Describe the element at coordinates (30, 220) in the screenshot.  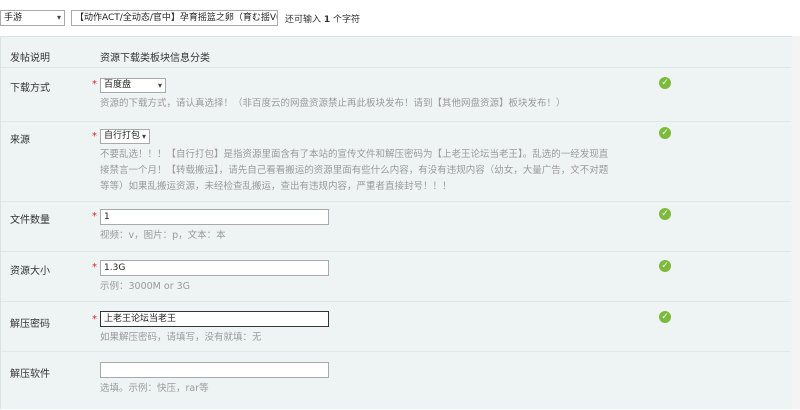
I see `file-count-label: 文件数量` at that location.